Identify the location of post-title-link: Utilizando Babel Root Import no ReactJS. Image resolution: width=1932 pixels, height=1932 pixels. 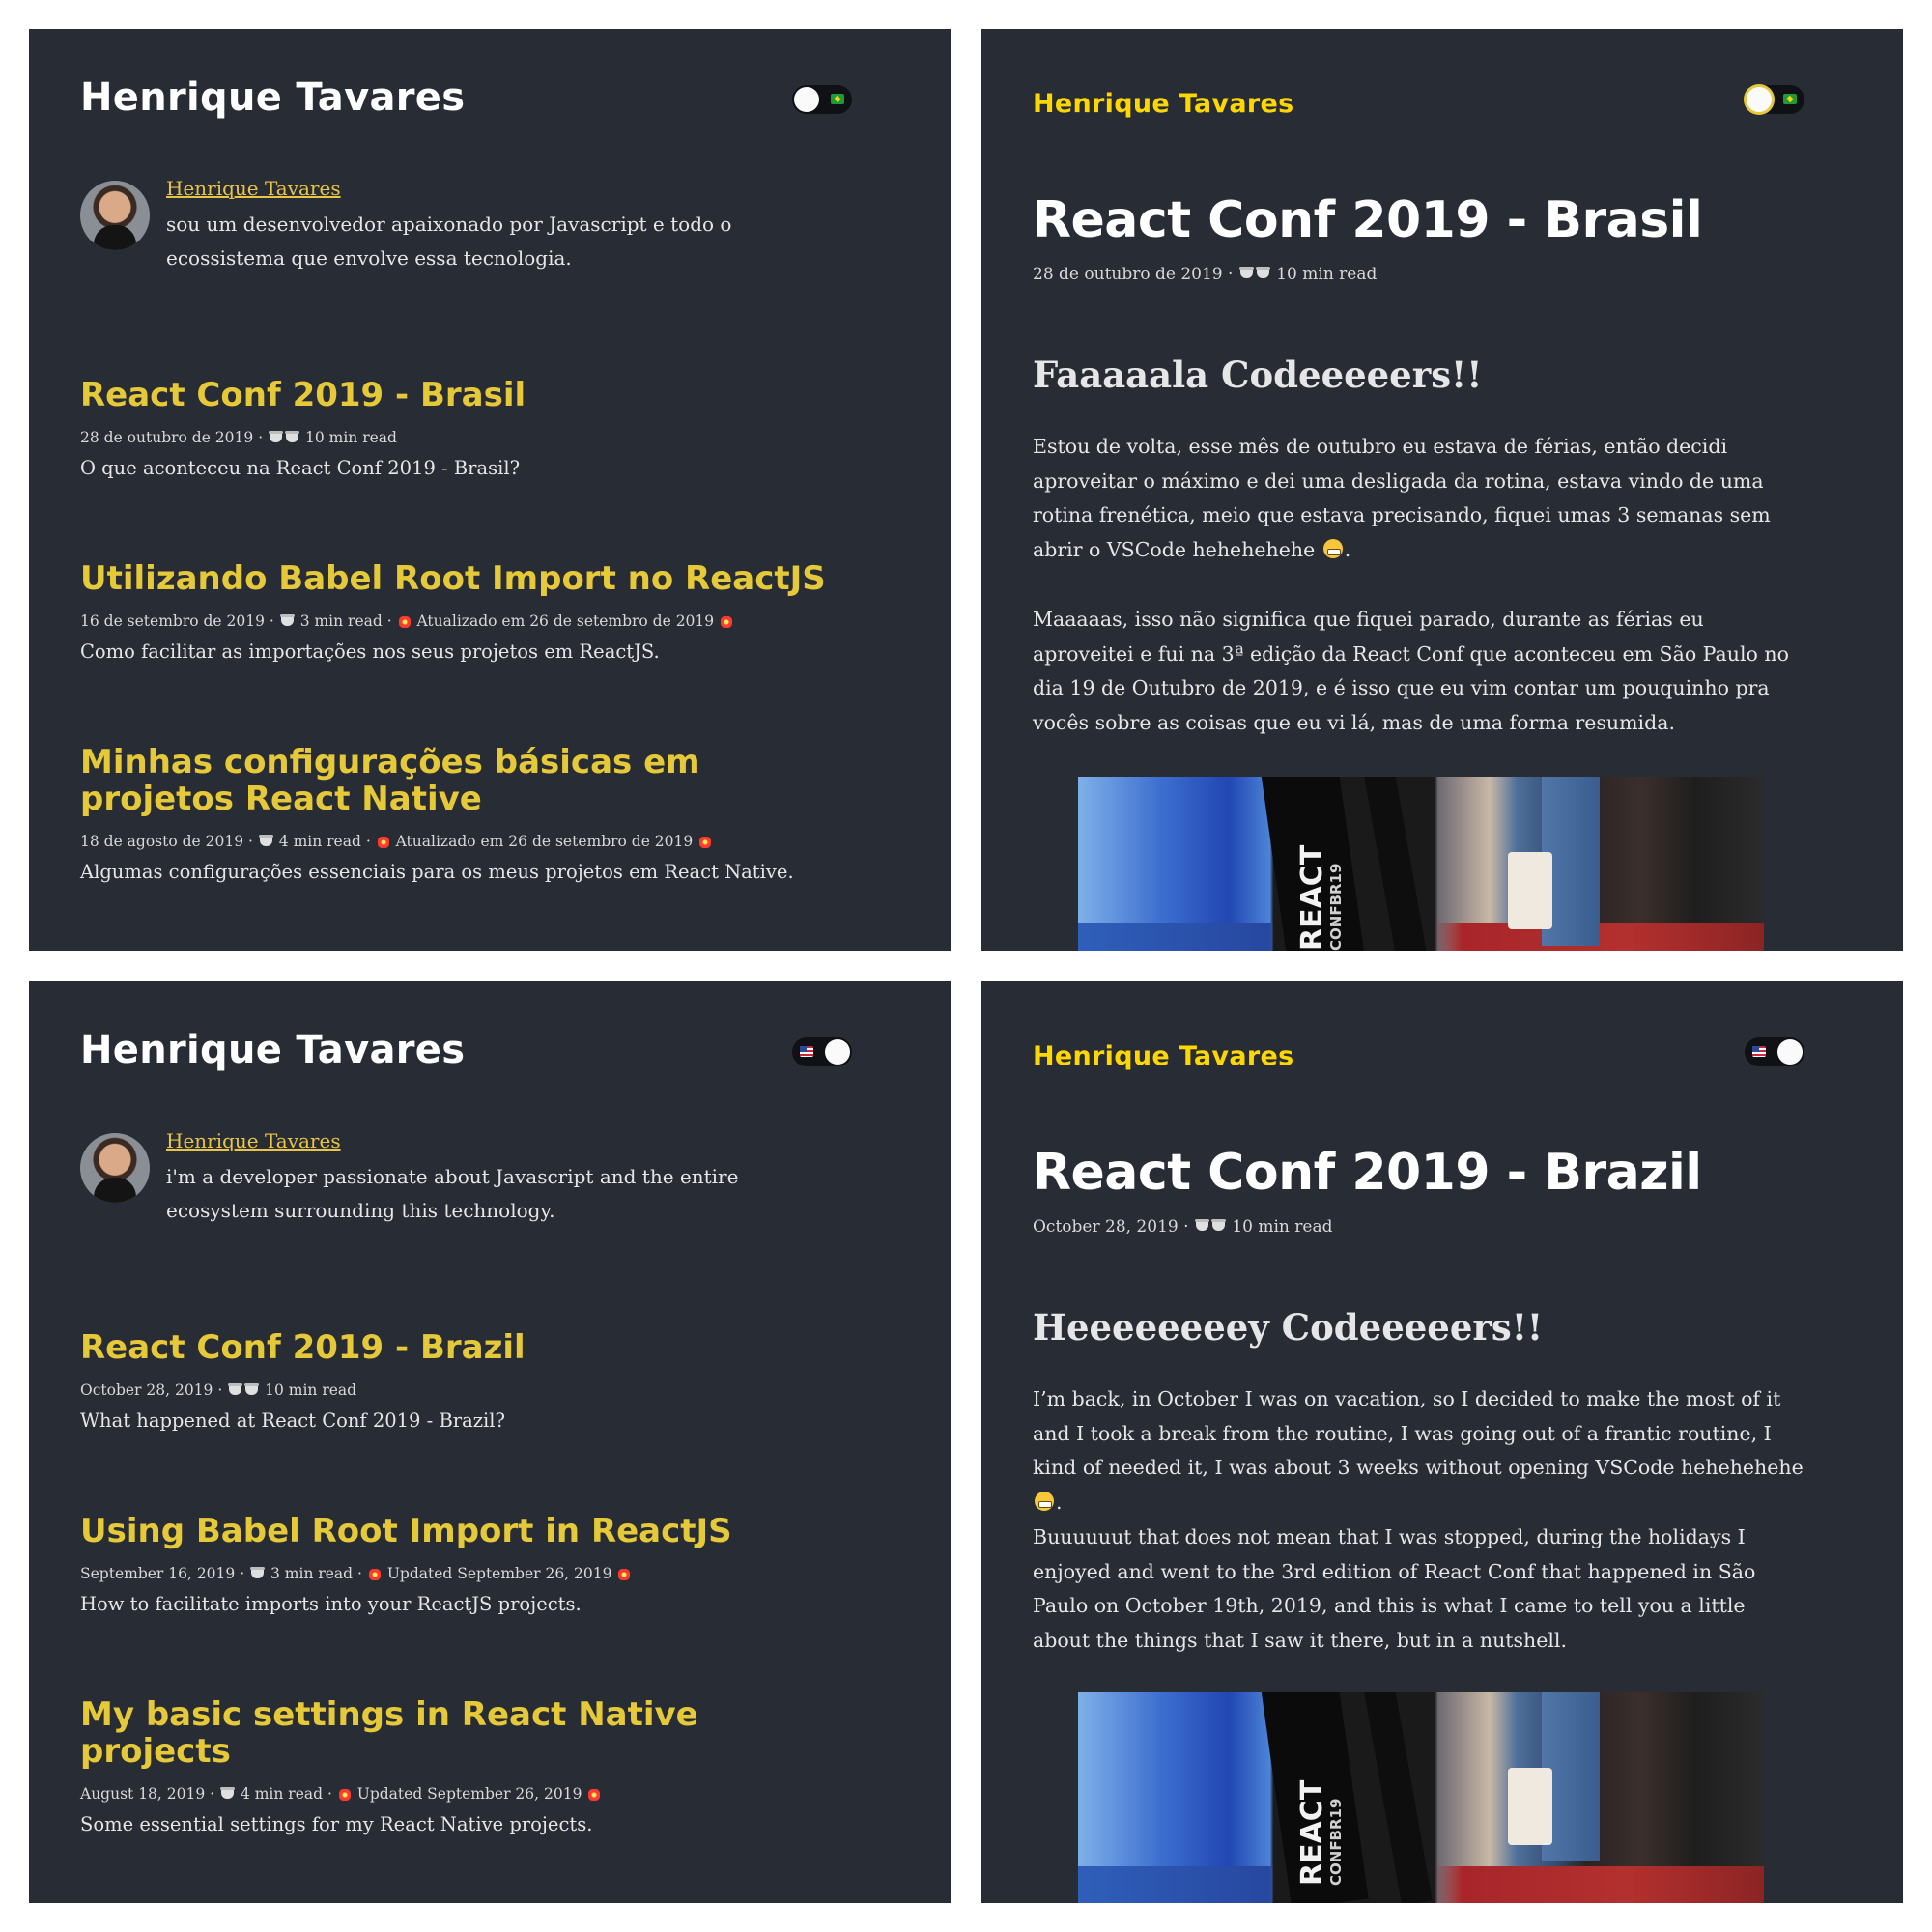
(495, 578).